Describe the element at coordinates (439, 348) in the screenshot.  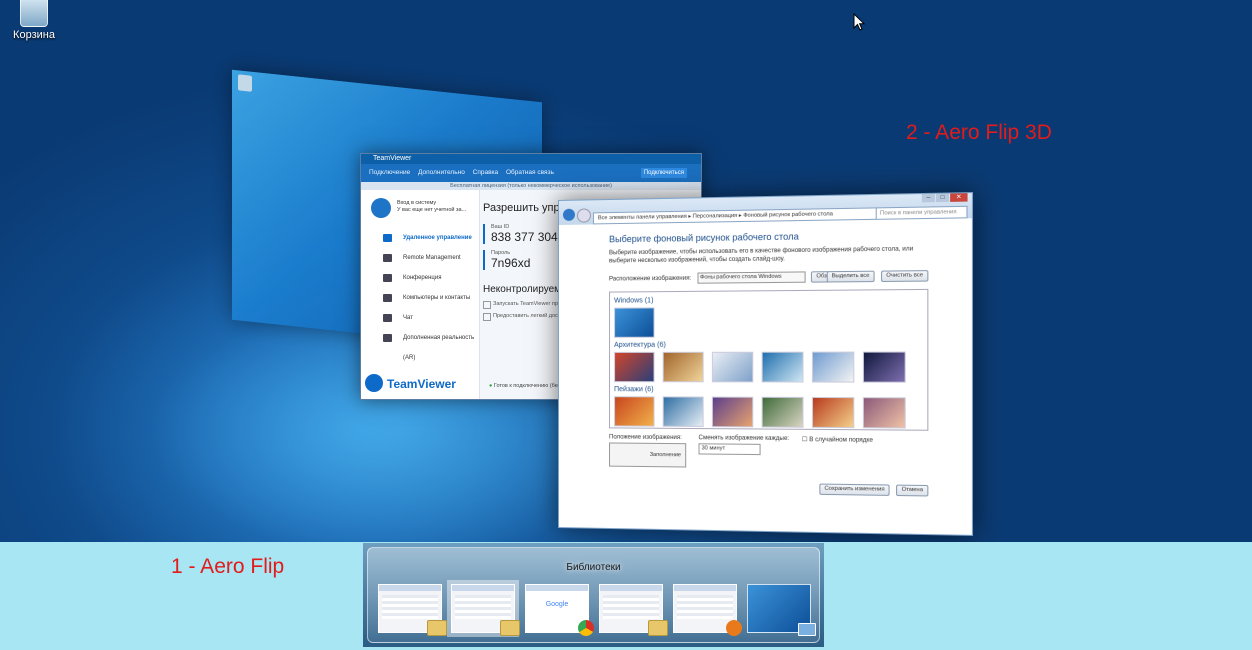
I see `sidebar-item-label: Дополненная реальность (AR)` at that location.